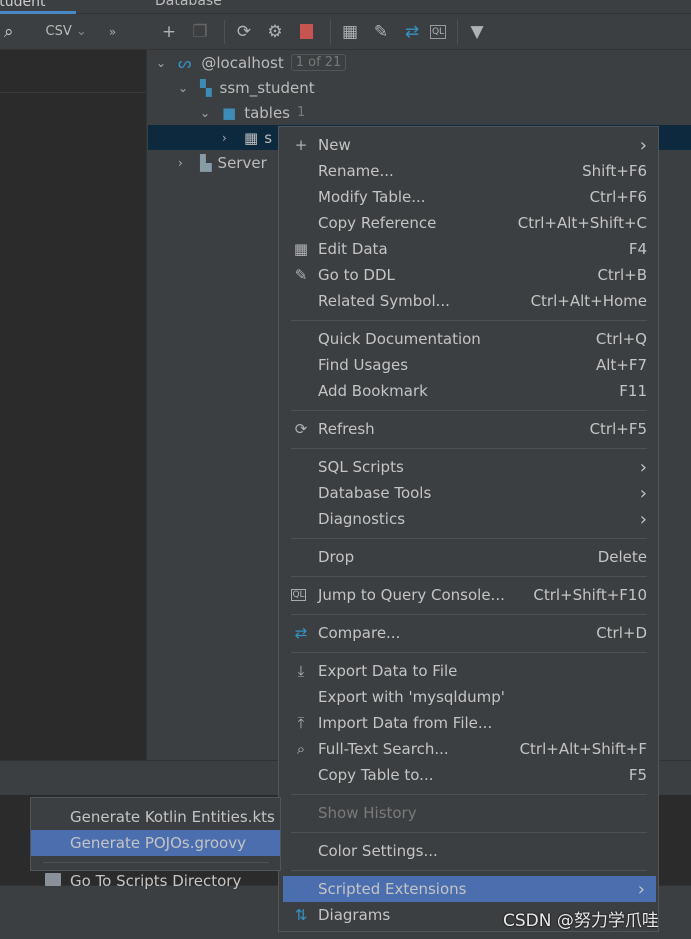 This screenshot has width=691, height=939. Describe the element at coordinates (388, 671) in the screenshot. I see `menu-item-label: Export Data to File` at that location.